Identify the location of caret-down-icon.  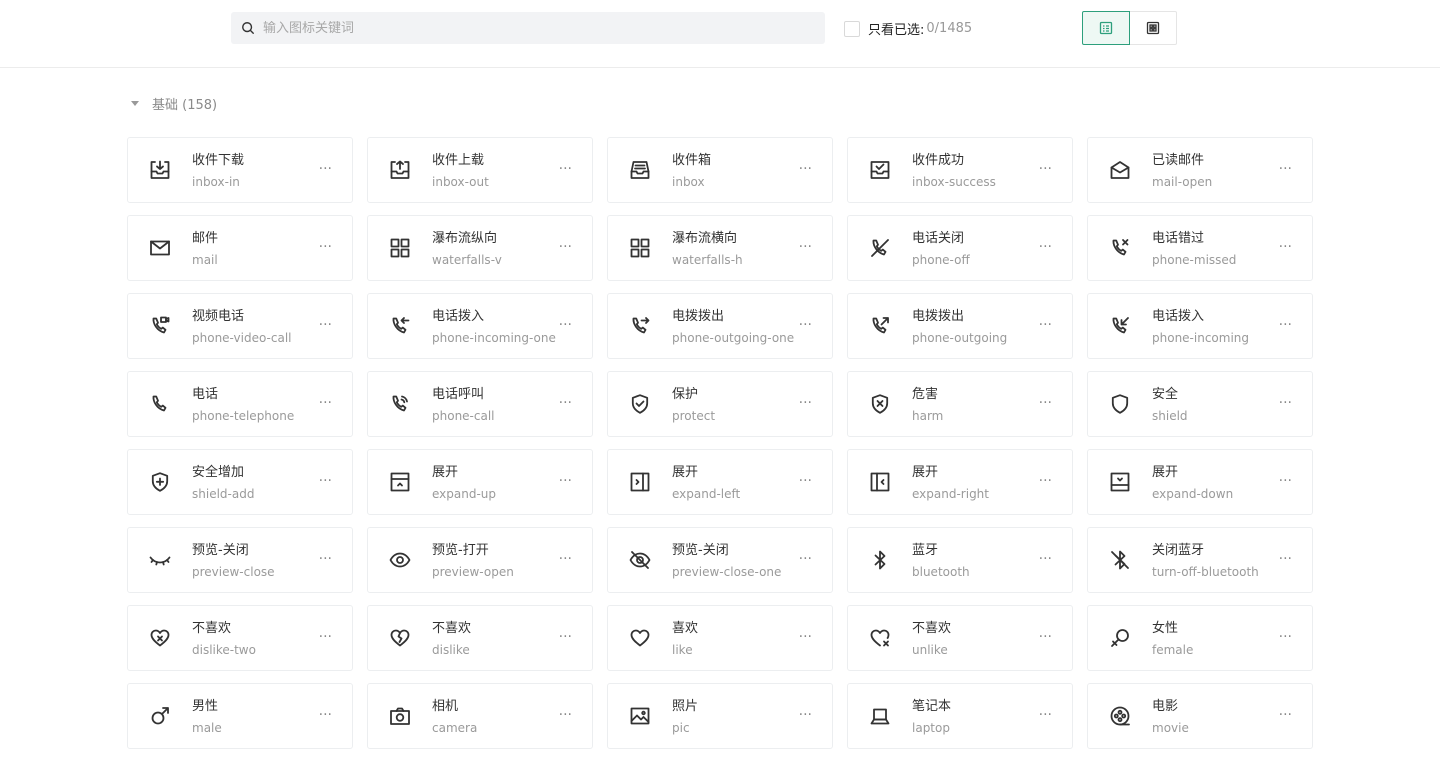
(135, 103).